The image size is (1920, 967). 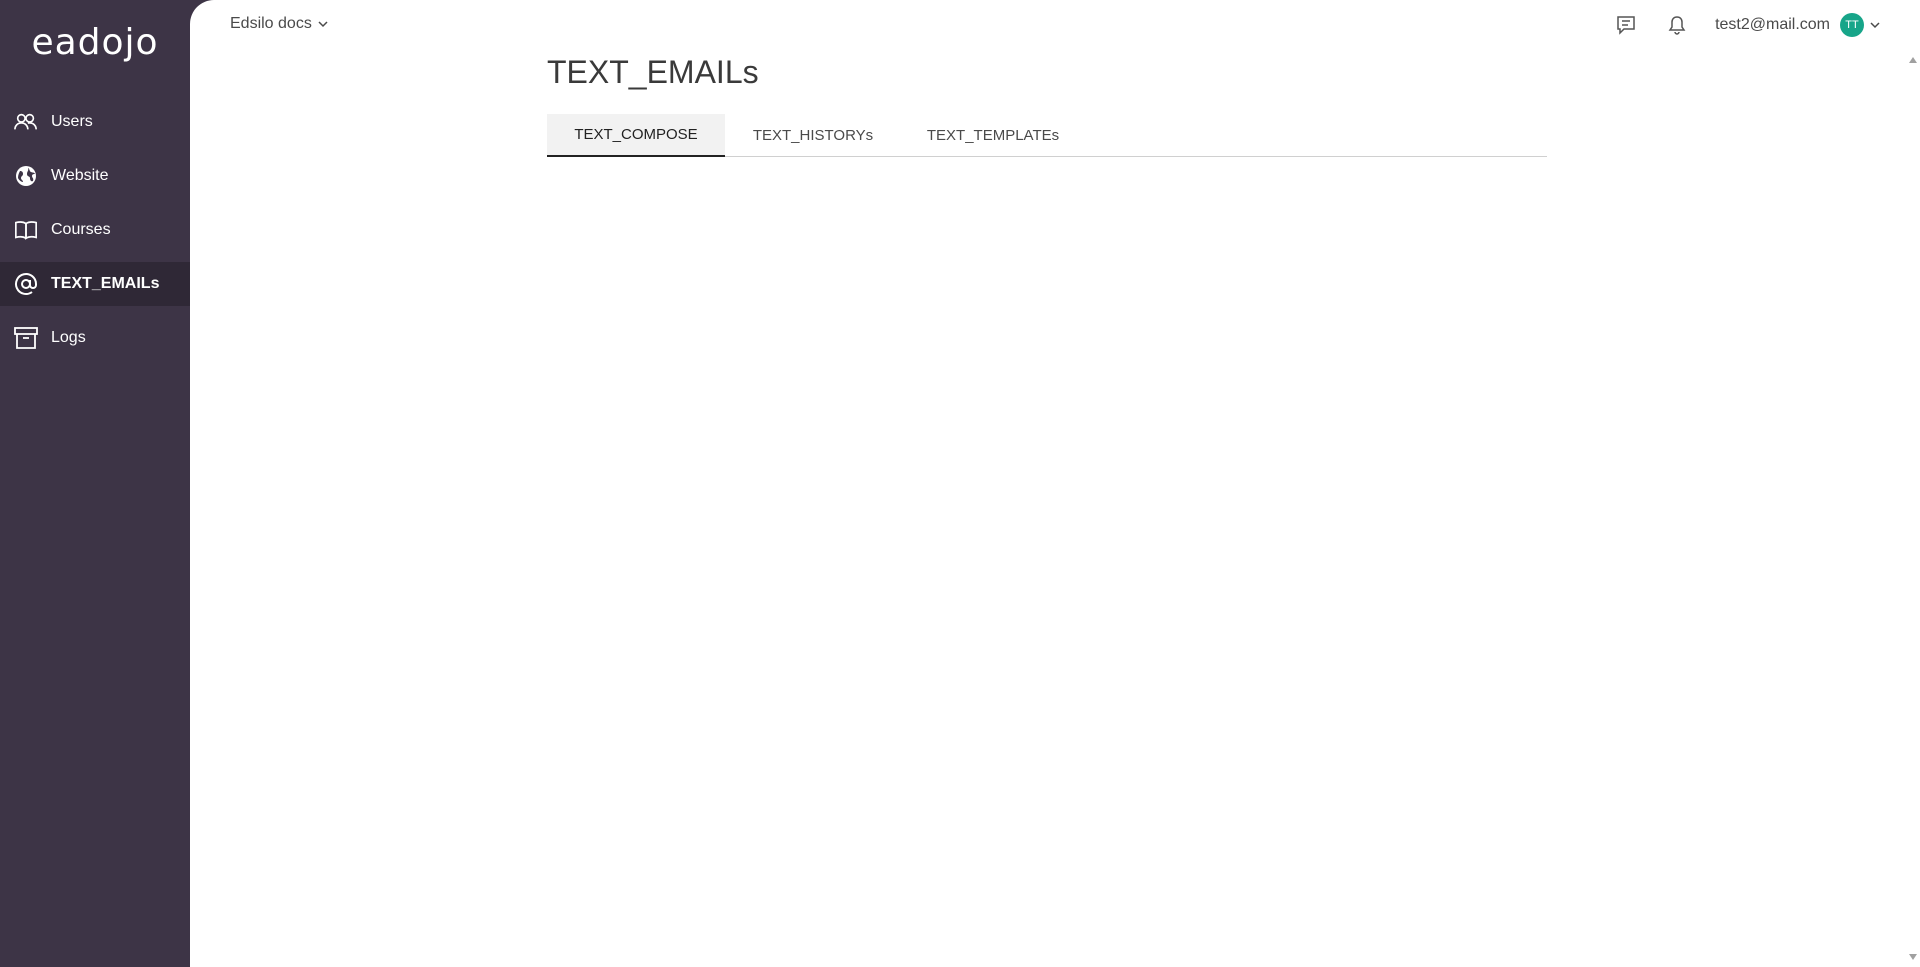 I want to click on scroll-up-icon, so click(x=1913, y=60).